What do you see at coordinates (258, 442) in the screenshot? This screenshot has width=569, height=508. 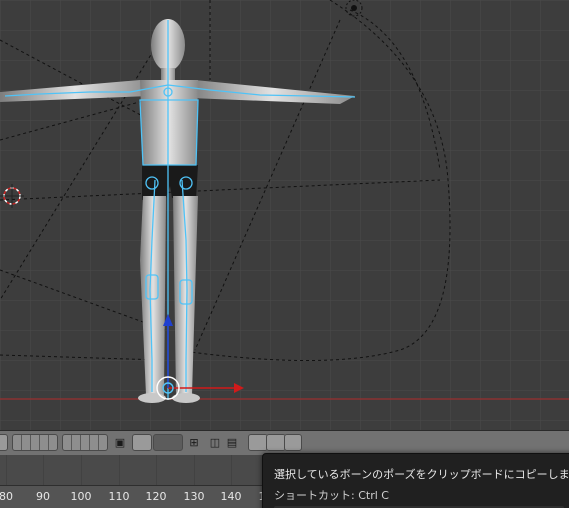 I see `pose-copy-icon` at bounding box center [258, 442].